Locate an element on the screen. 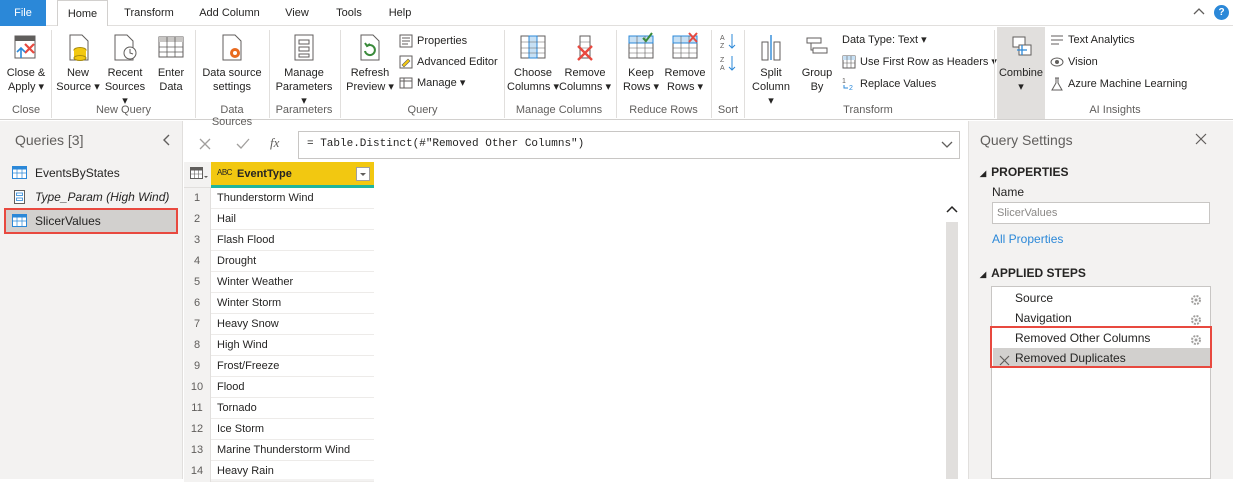  split-column-button: Split Column ▾ is located at coordinates (771, 70).